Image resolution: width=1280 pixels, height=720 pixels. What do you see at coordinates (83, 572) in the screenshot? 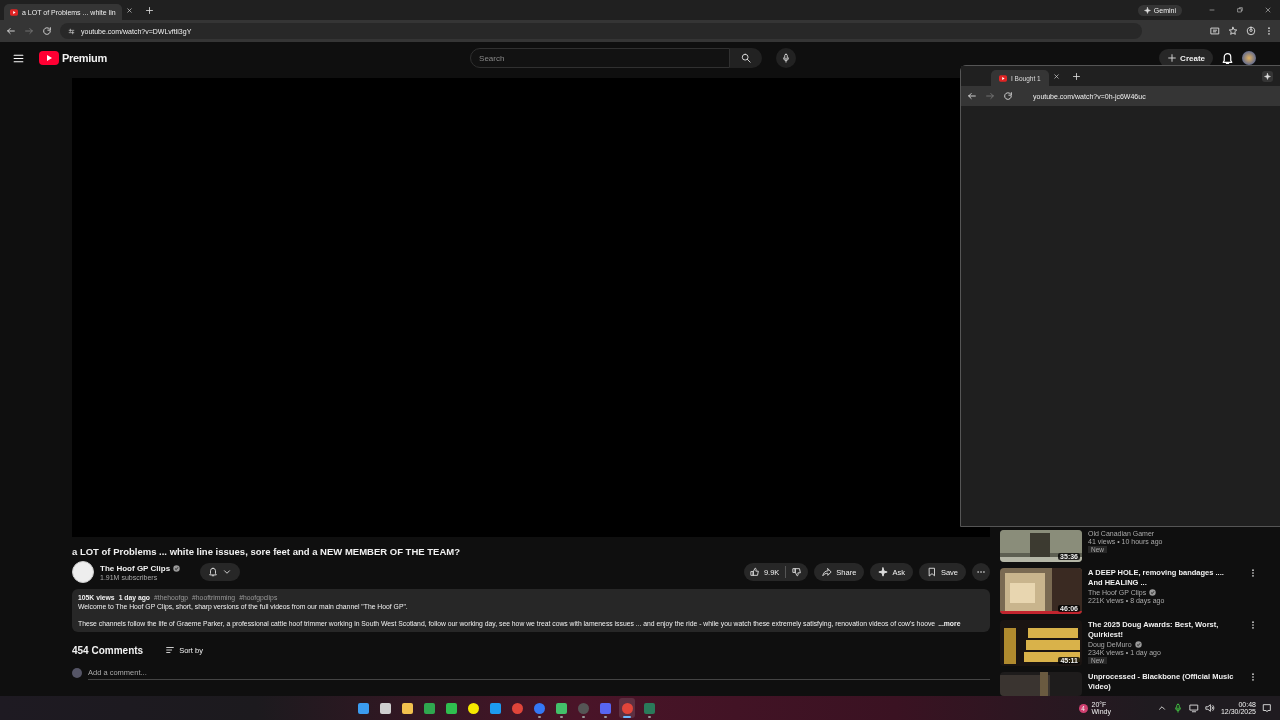
I see `channel-avatar` at bounding box center [83, 572].